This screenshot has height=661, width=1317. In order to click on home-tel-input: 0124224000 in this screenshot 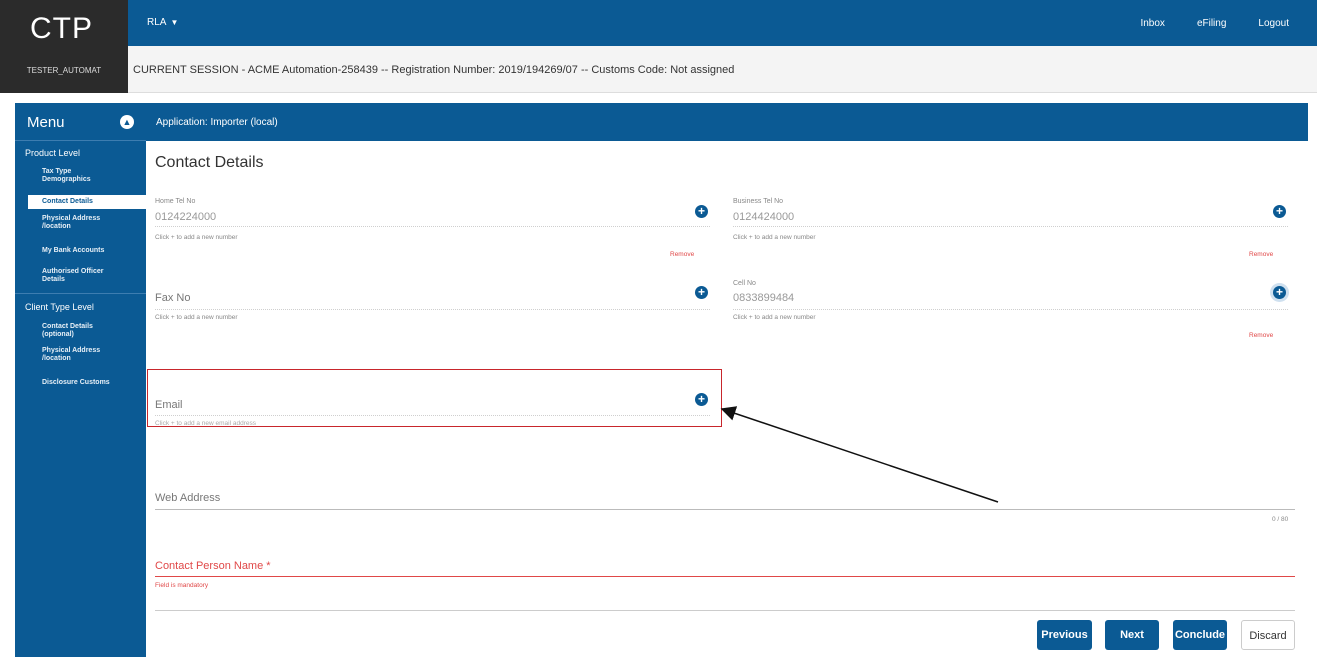, I will do `click(185, 217)`.